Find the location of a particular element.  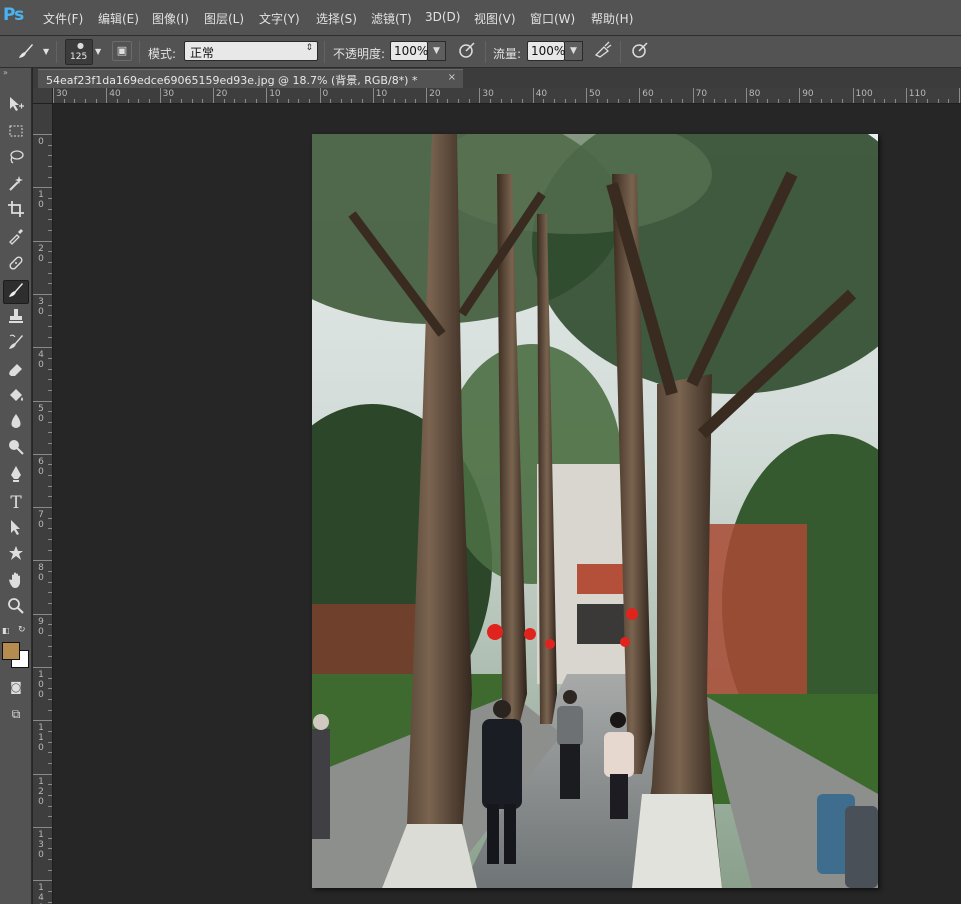

crop-icon is located at coordinates (16, 212).